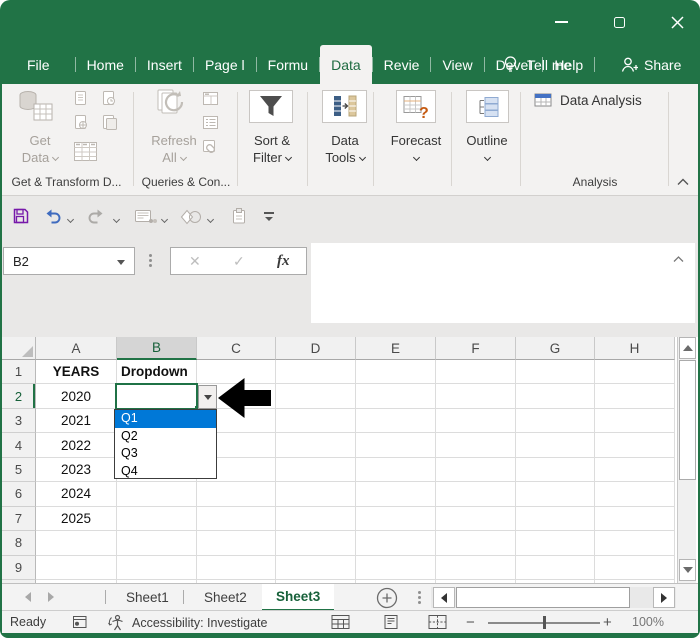 Image resolution: width=700 pixels, height=638 pixels. I want to click on row-header-1: 1, so click(19, 372).